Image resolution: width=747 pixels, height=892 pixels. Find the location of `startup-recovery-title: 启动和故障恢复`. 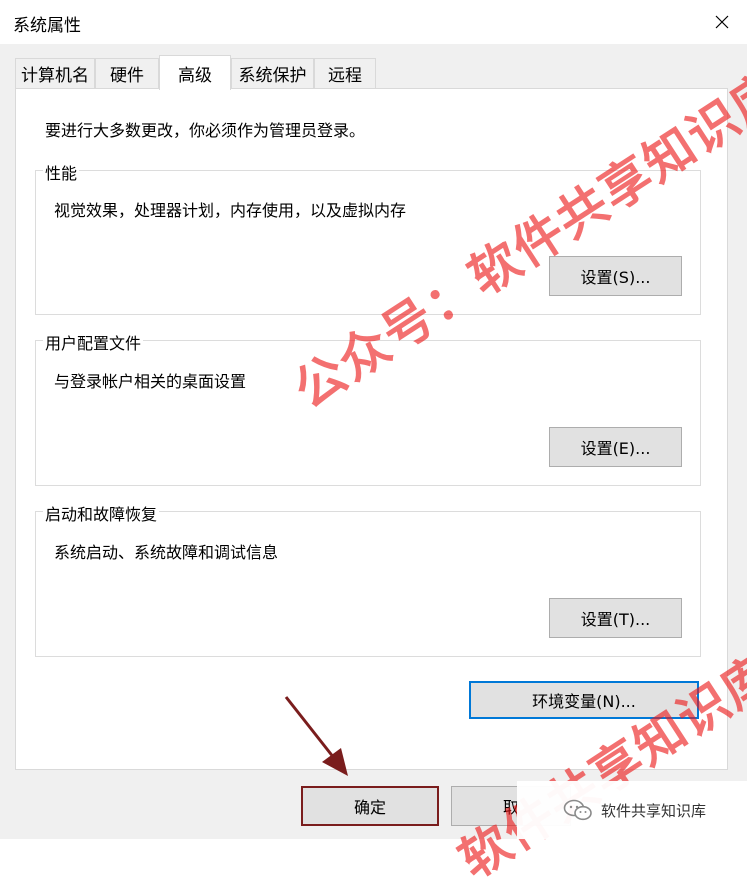

startup-recovery-title: 启动和故障恢复 is located at coordinates (101, 513).